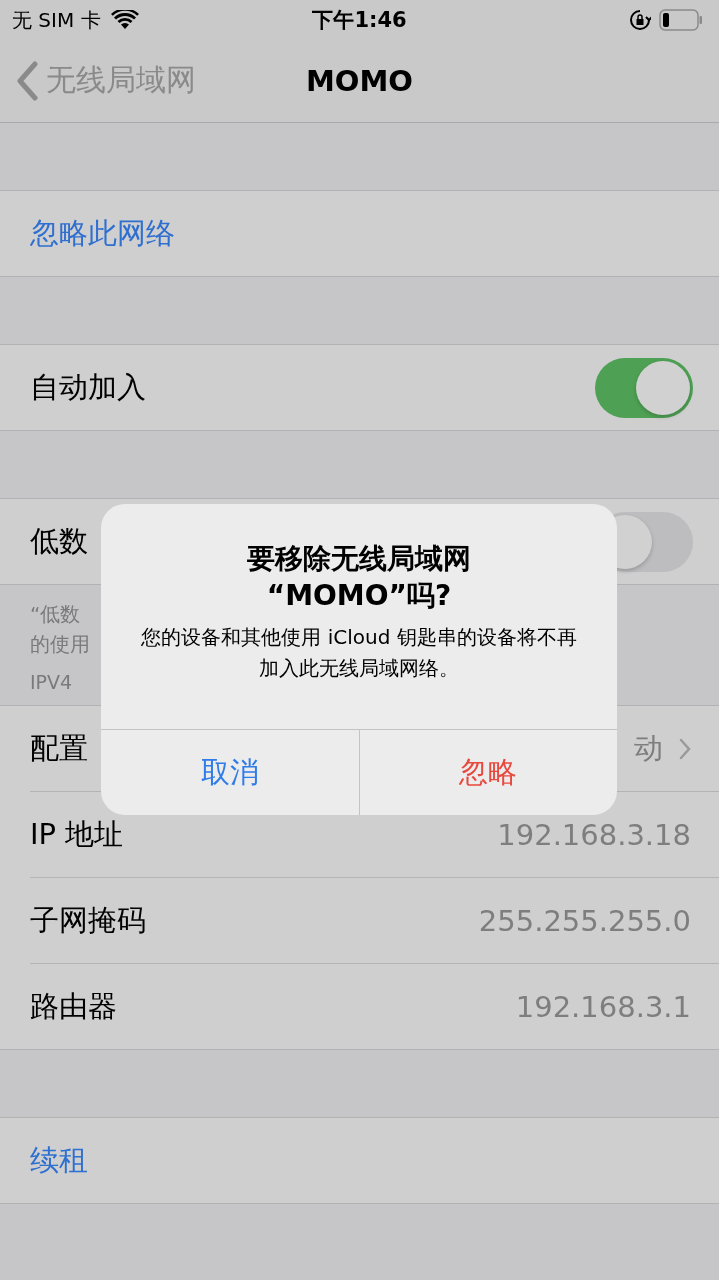 This screenshot has width=719, height=1280. Describe the element at coordinates (359, 387) in the screenshot. I see `settings-row: 自动加入` at that location.